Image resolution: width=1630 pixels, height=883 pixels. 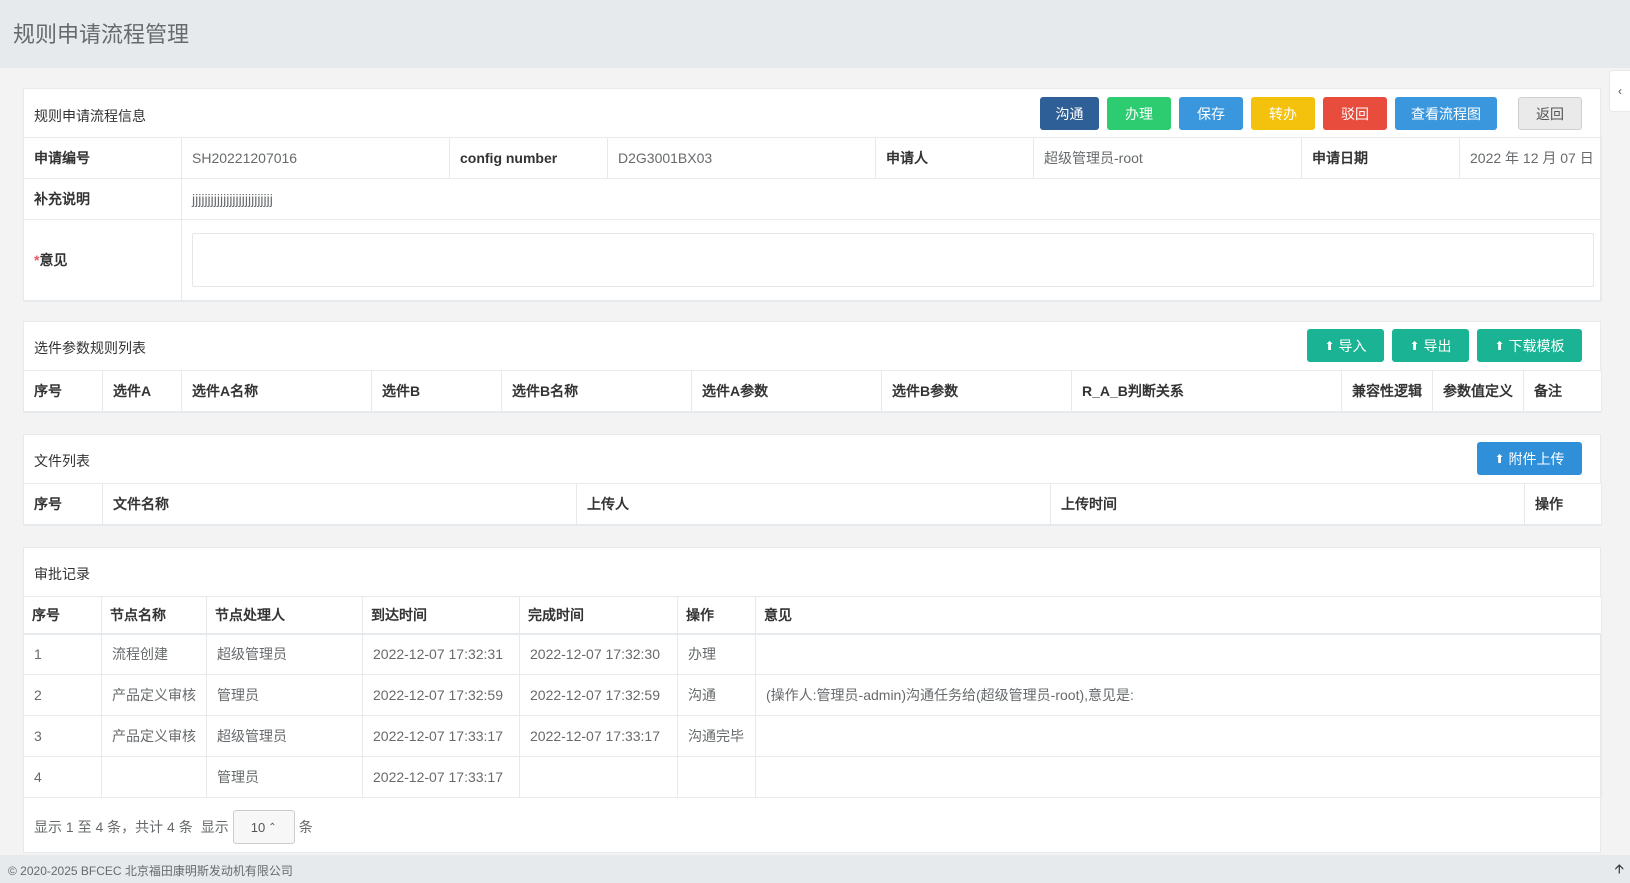 I want to click on opinion-label: 意见, so click(x=53, y=260).